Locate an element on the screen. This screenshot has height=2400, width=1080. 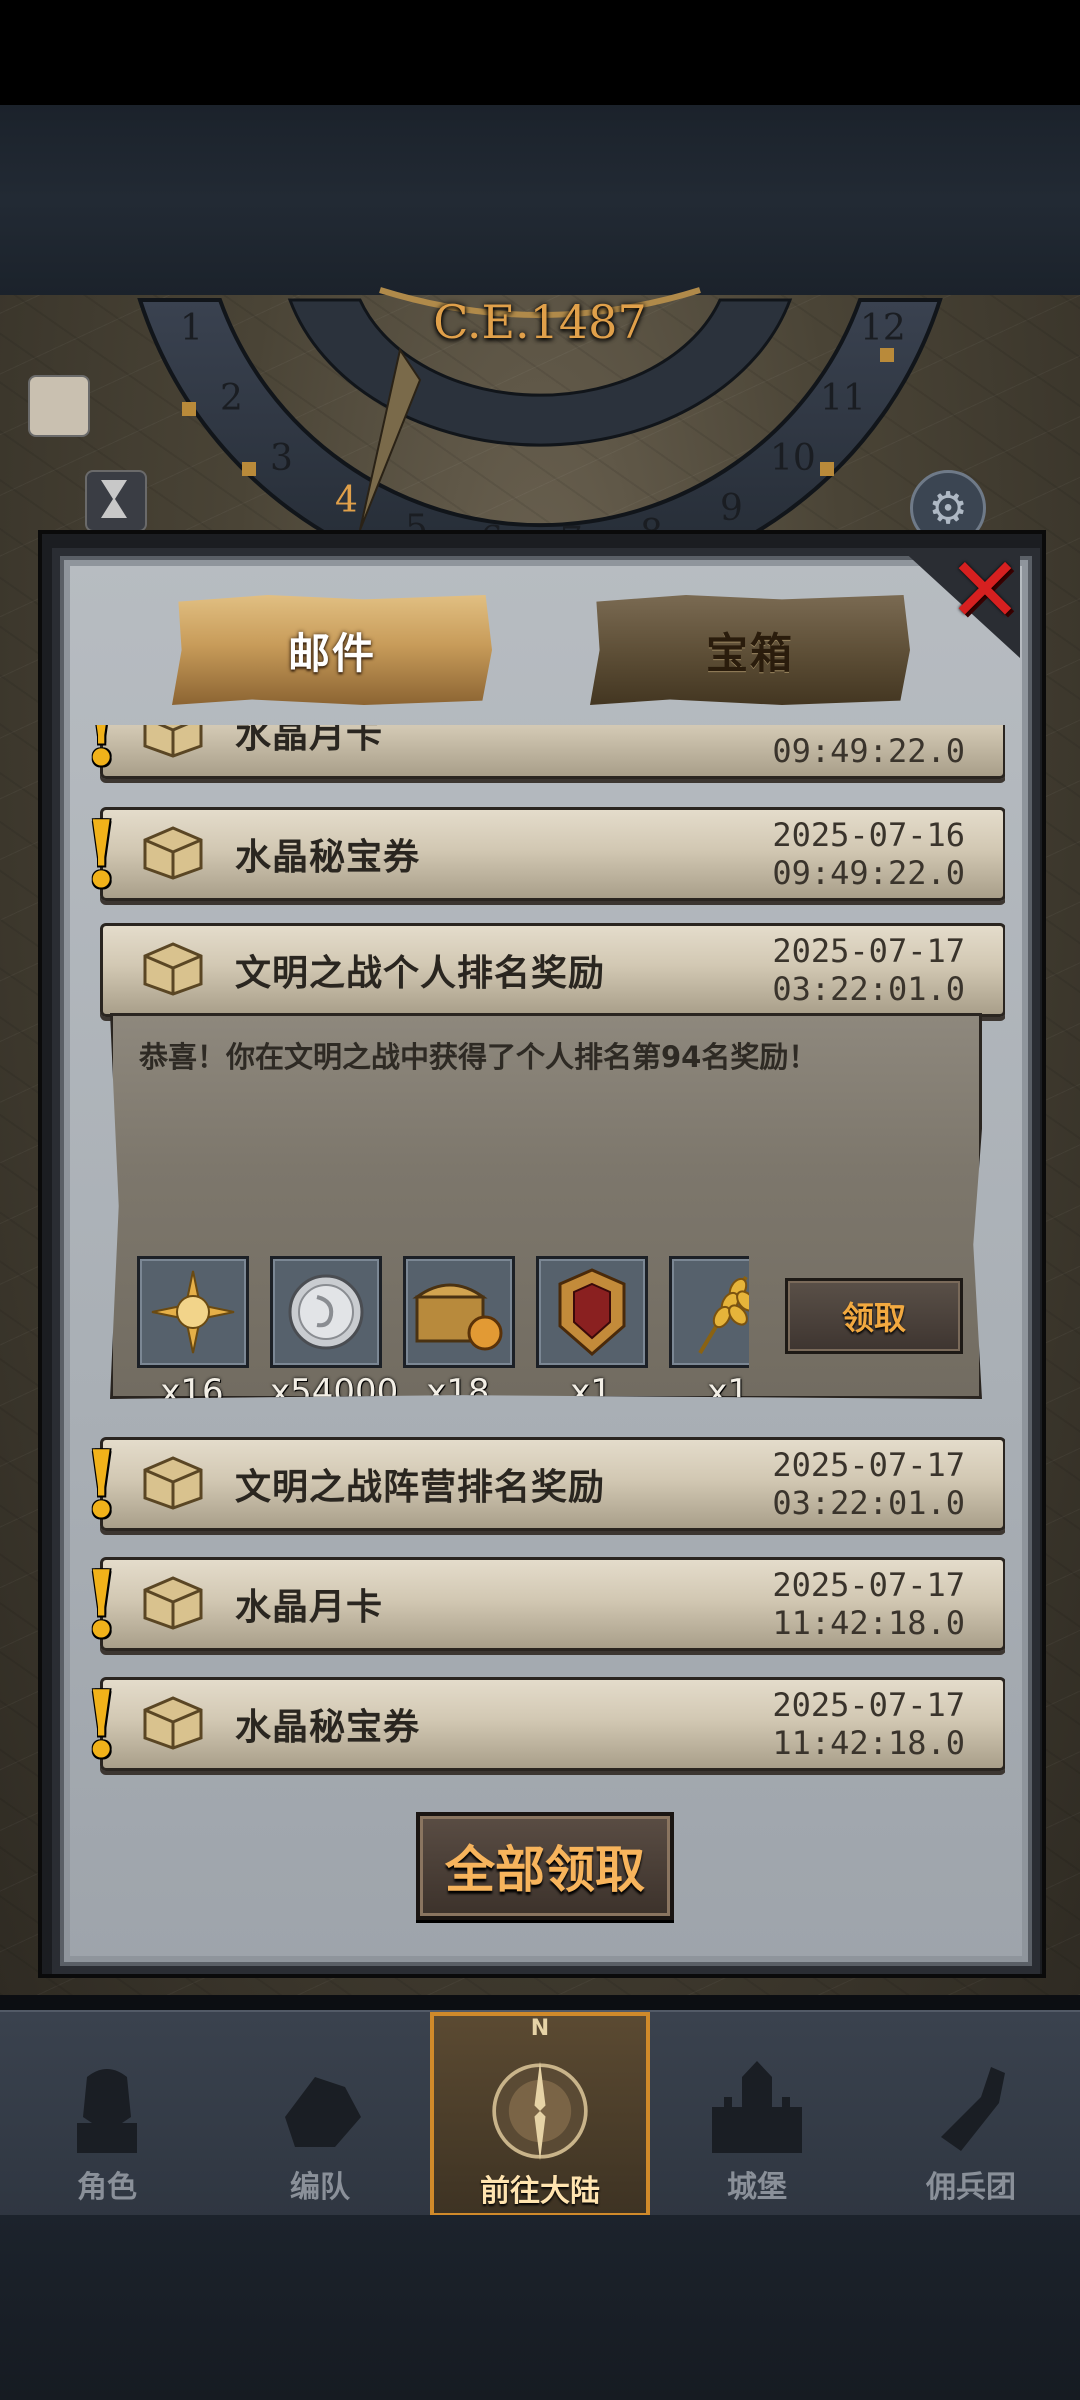
compass-north-label: N is located at coordinates (540, 2028).